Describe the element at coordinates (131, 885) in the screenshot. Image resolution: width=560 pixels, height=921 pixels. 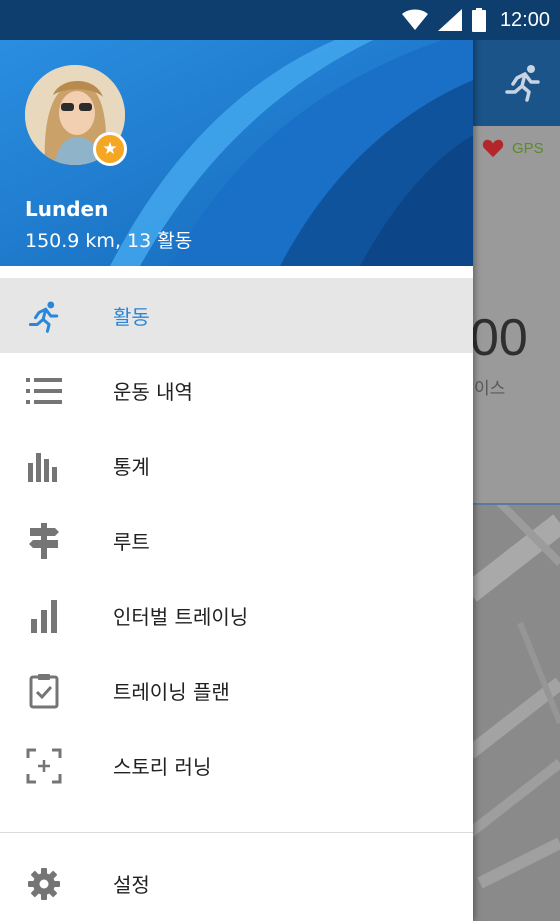
I see `settings-label: 설정` at that location.